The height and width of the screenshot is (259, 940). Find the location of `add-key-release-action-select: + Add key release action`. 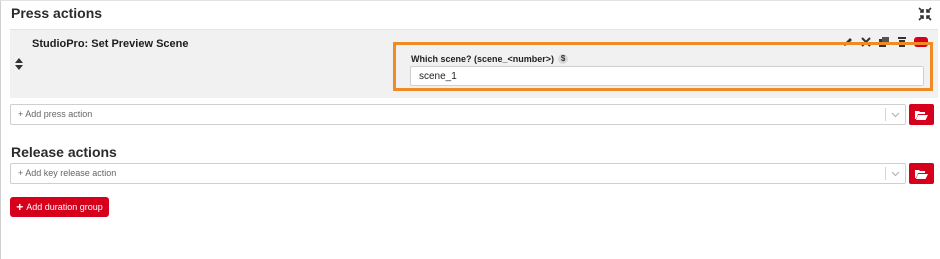

add-key-release-action-select: + Add key release action is located at coordinates (458, 173).